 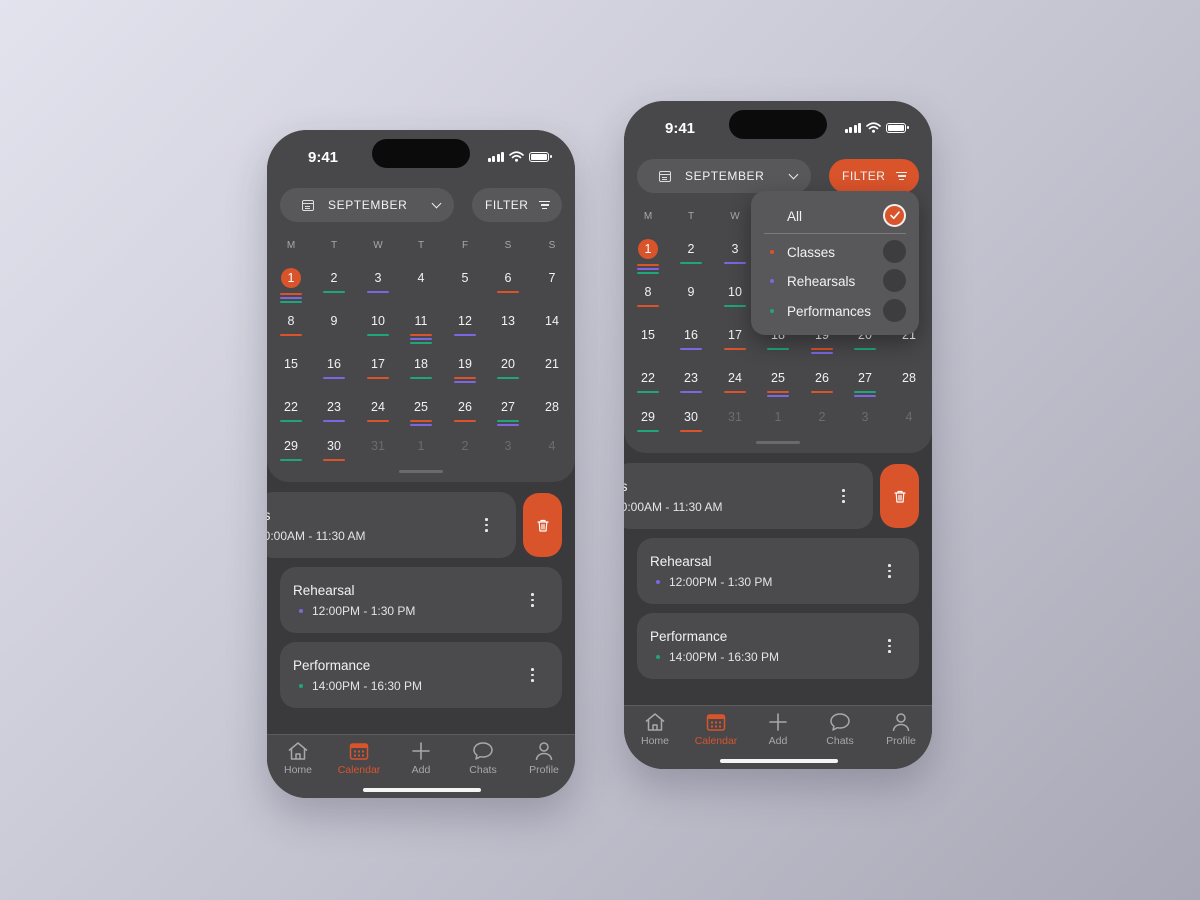 What do you see at coordinates (865, 417) in the screenshot?
I see `day-number: 3` at bounding box center [865, 417].